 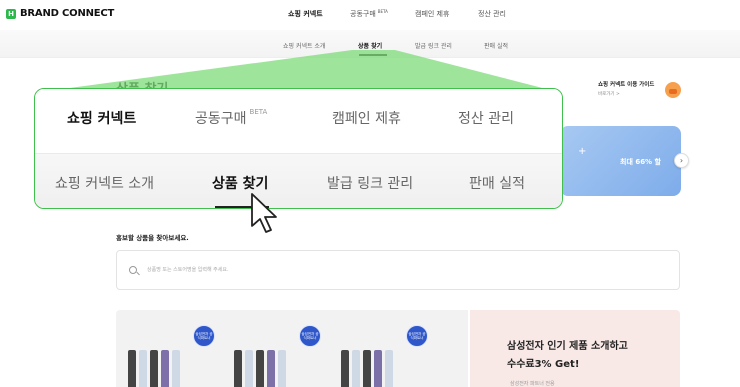 What do you see at coordinates (582, 151) in the screenshot?
I see `sparkle-icon: +` at bounding box center [582, 151].